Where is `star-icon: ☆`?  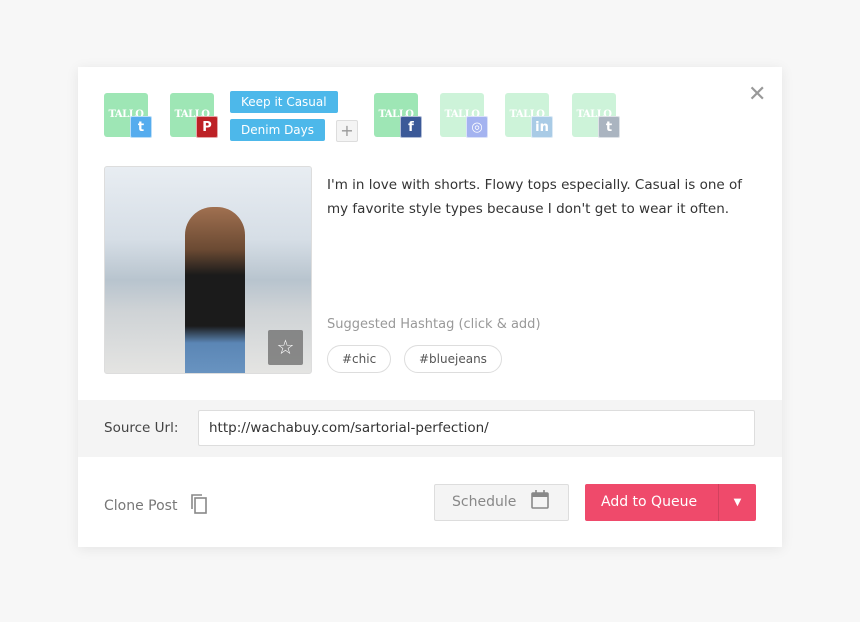 star-icon: ☆ is located at coordinates (285, 347).